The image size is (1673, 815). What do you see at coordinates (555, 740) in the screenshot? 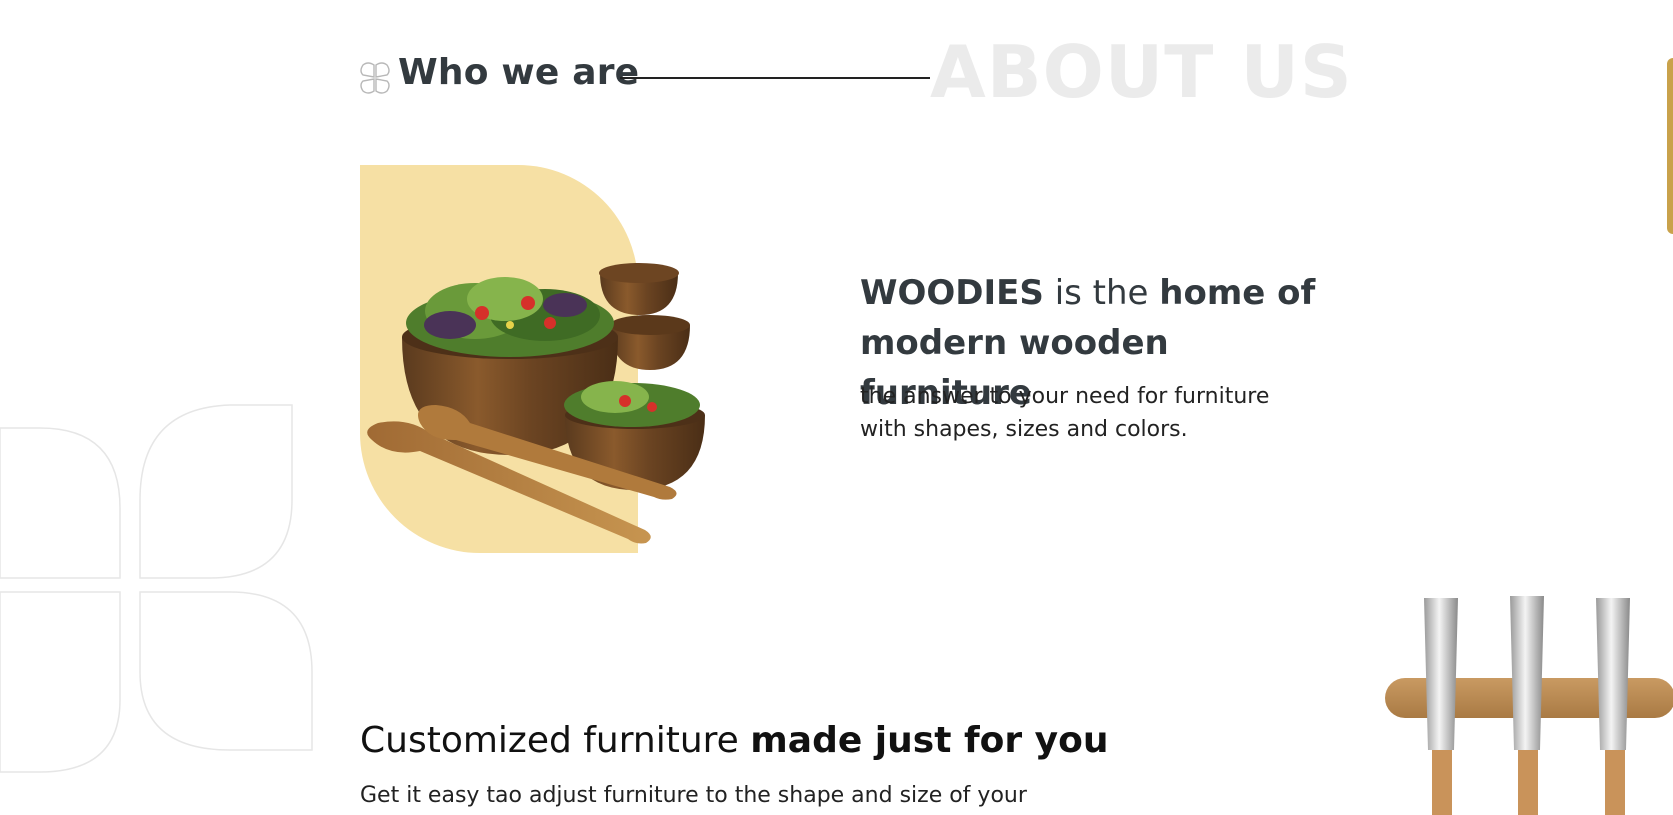
I see `heading-regular: Customized furniture` at bounding box center [555, 740].